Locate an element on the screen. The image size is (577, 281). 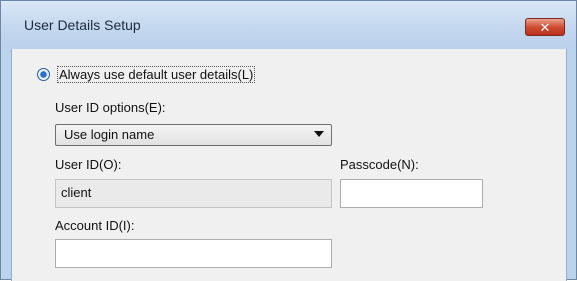
close-button: ✕ is located at coordinates (545, 27).